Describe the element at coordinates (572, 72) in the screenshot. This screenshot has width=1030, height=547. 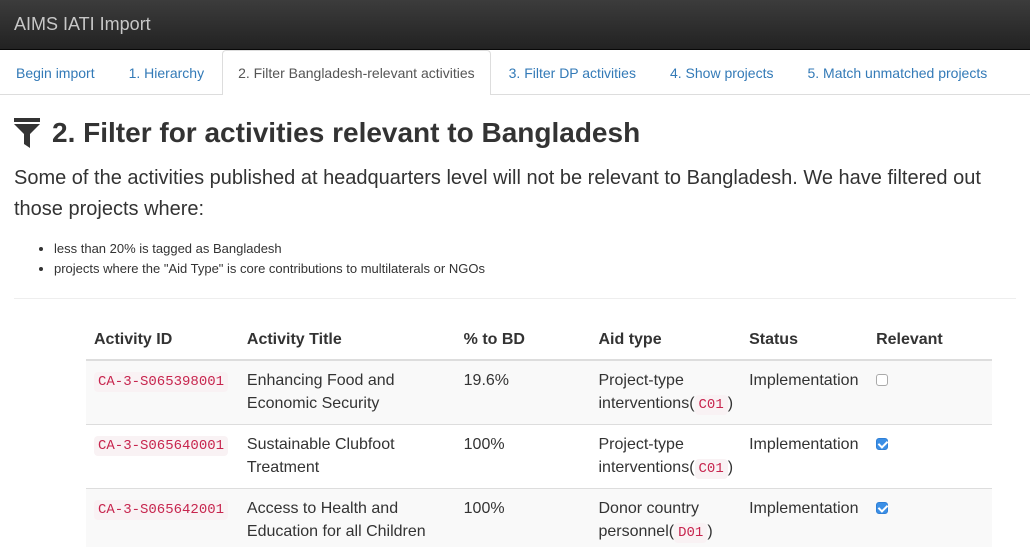
I see `tab-filter-dp: 3. Filter DP activities` at that location.